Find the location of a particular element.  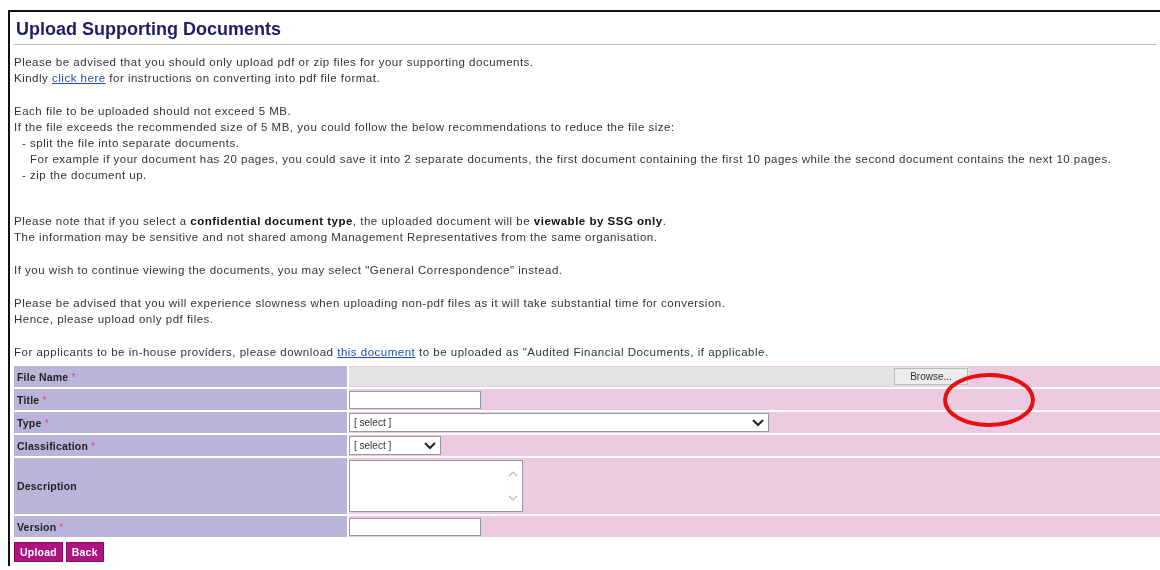

notice-text: The information may be sensitive and not shared among Management Representatives from the same organisation. is located at coordinates (336, 237).